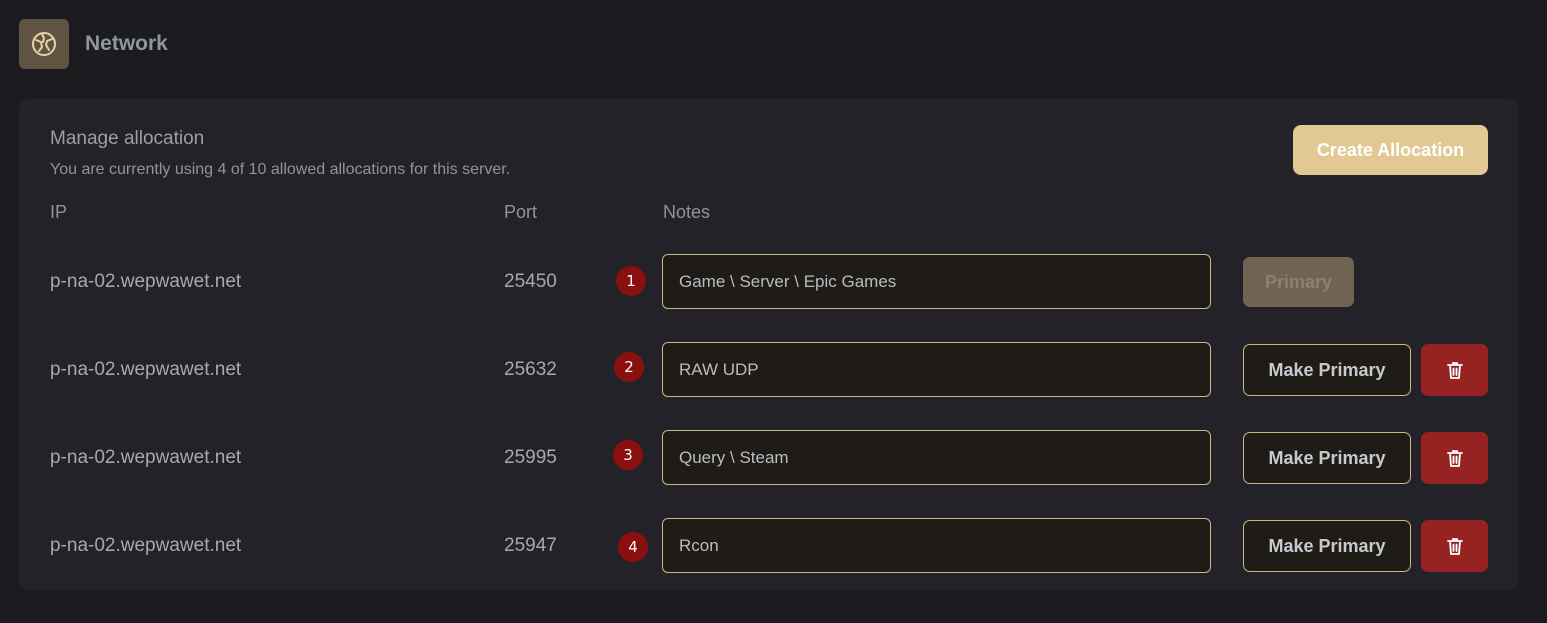  I want to click on row-number-badge: 1, so click(631, 281).